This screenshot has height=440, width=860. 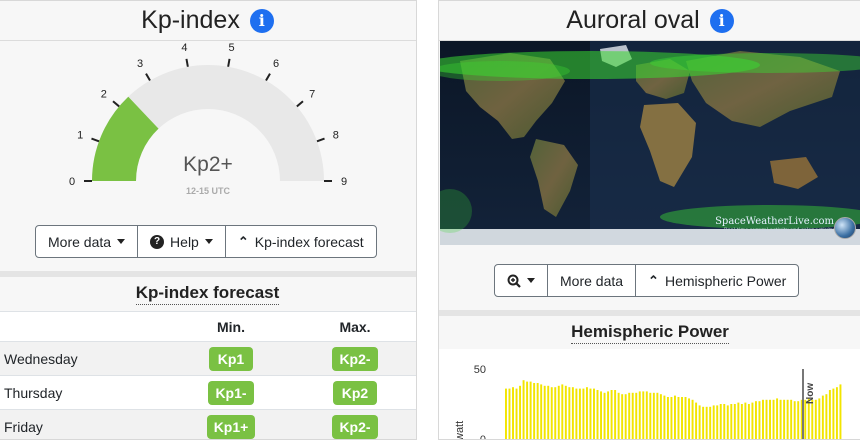 What do you see at coordinates (653, 280) in the screenshot?
I see `chevron-double-up-icon: ⌃︎` at bounding box center [653, 280].